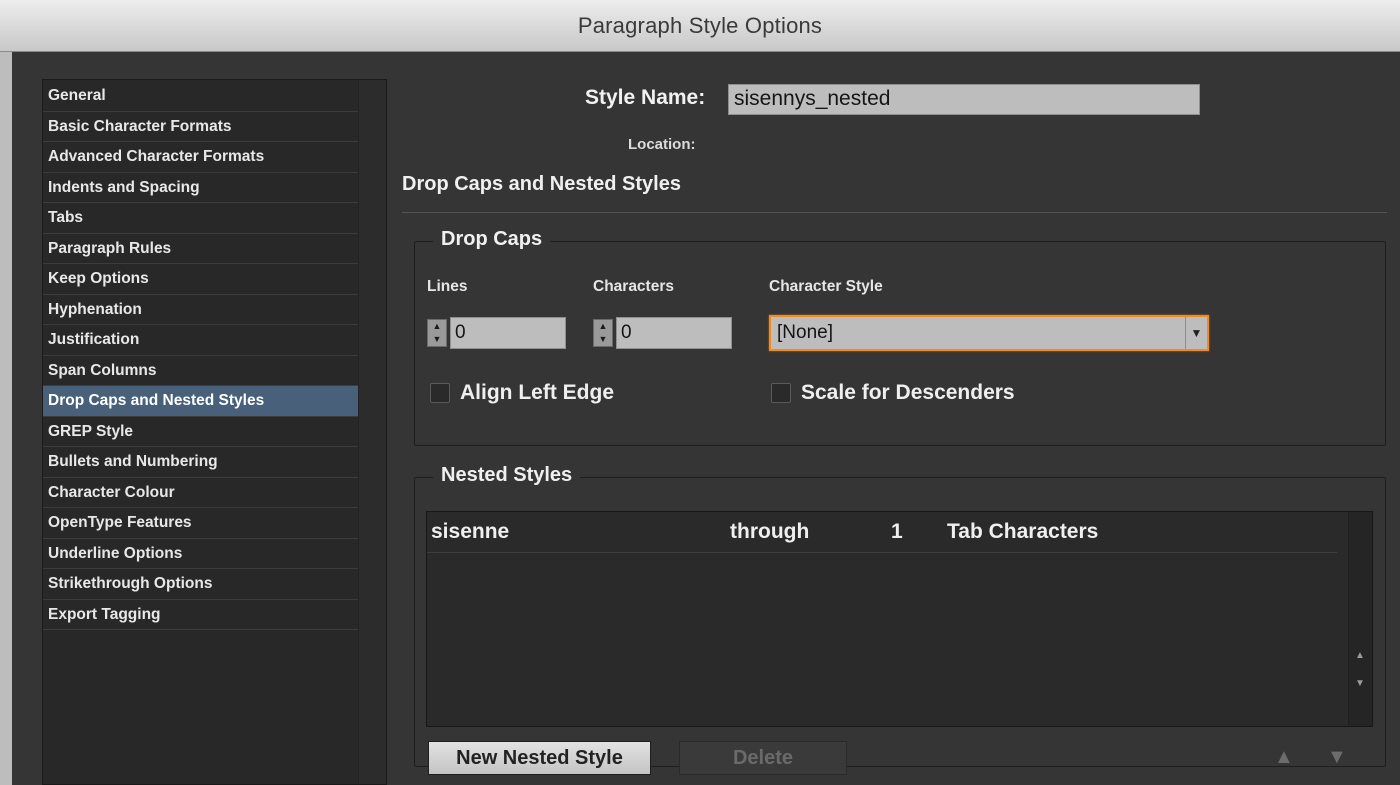  What do you see at coordinates (492, 239) in the screenshot?
I see `drop-caps-legend: Drop Caps` at bounding box center [492, 239].